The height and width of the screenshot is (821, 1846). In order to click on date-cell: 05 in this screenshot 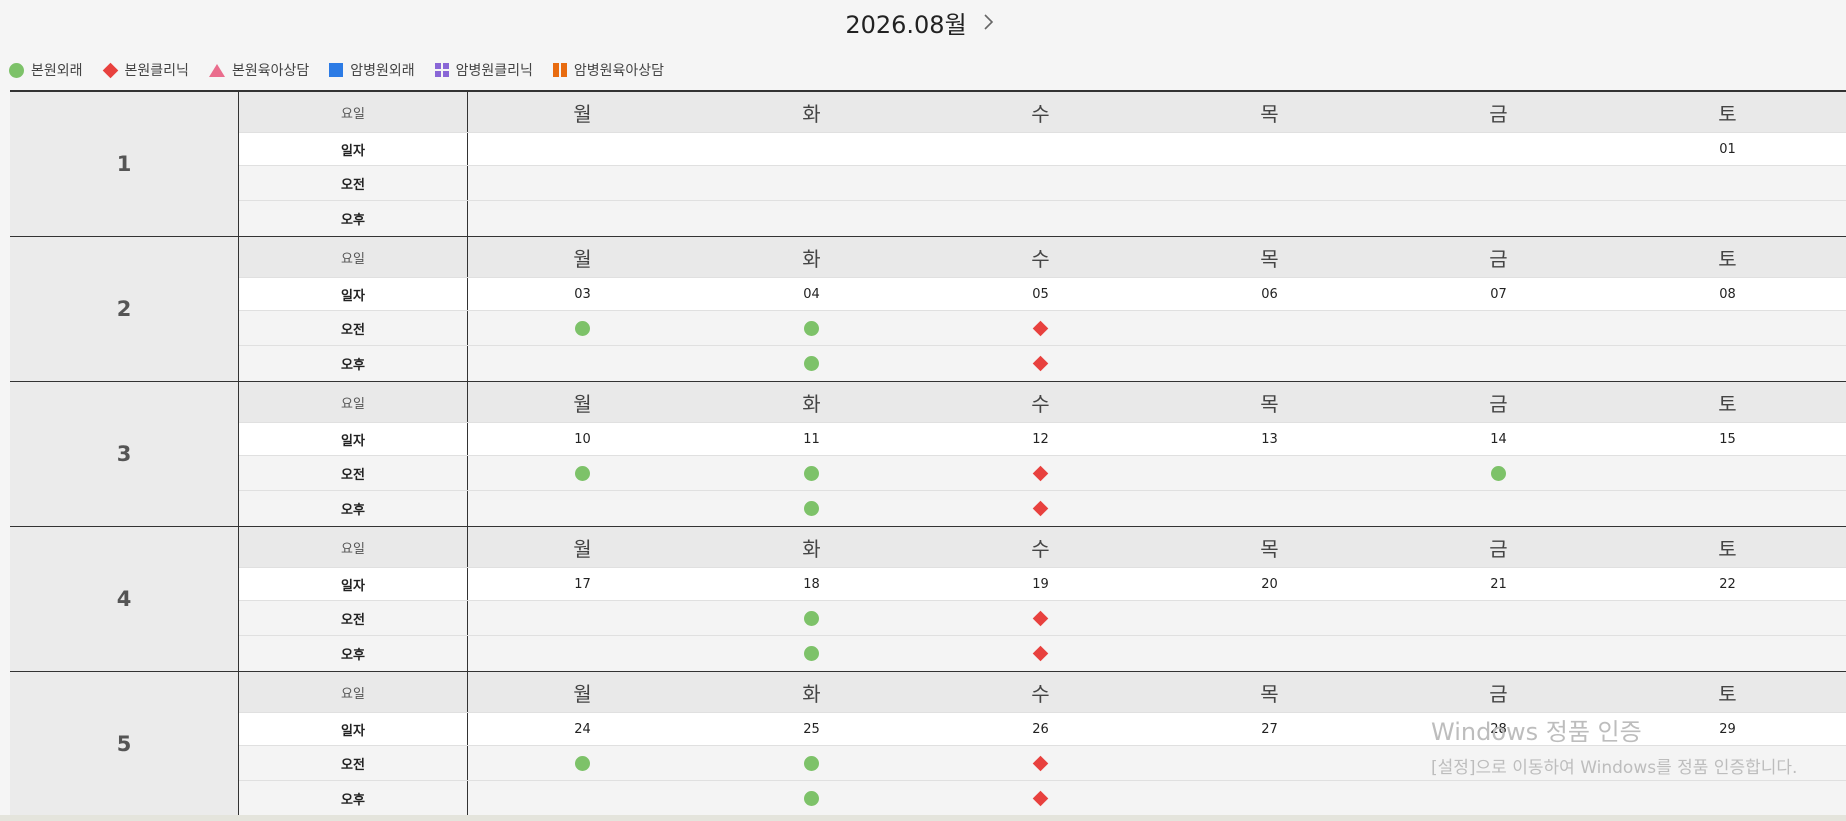, I will do `click(1040, 294)`.